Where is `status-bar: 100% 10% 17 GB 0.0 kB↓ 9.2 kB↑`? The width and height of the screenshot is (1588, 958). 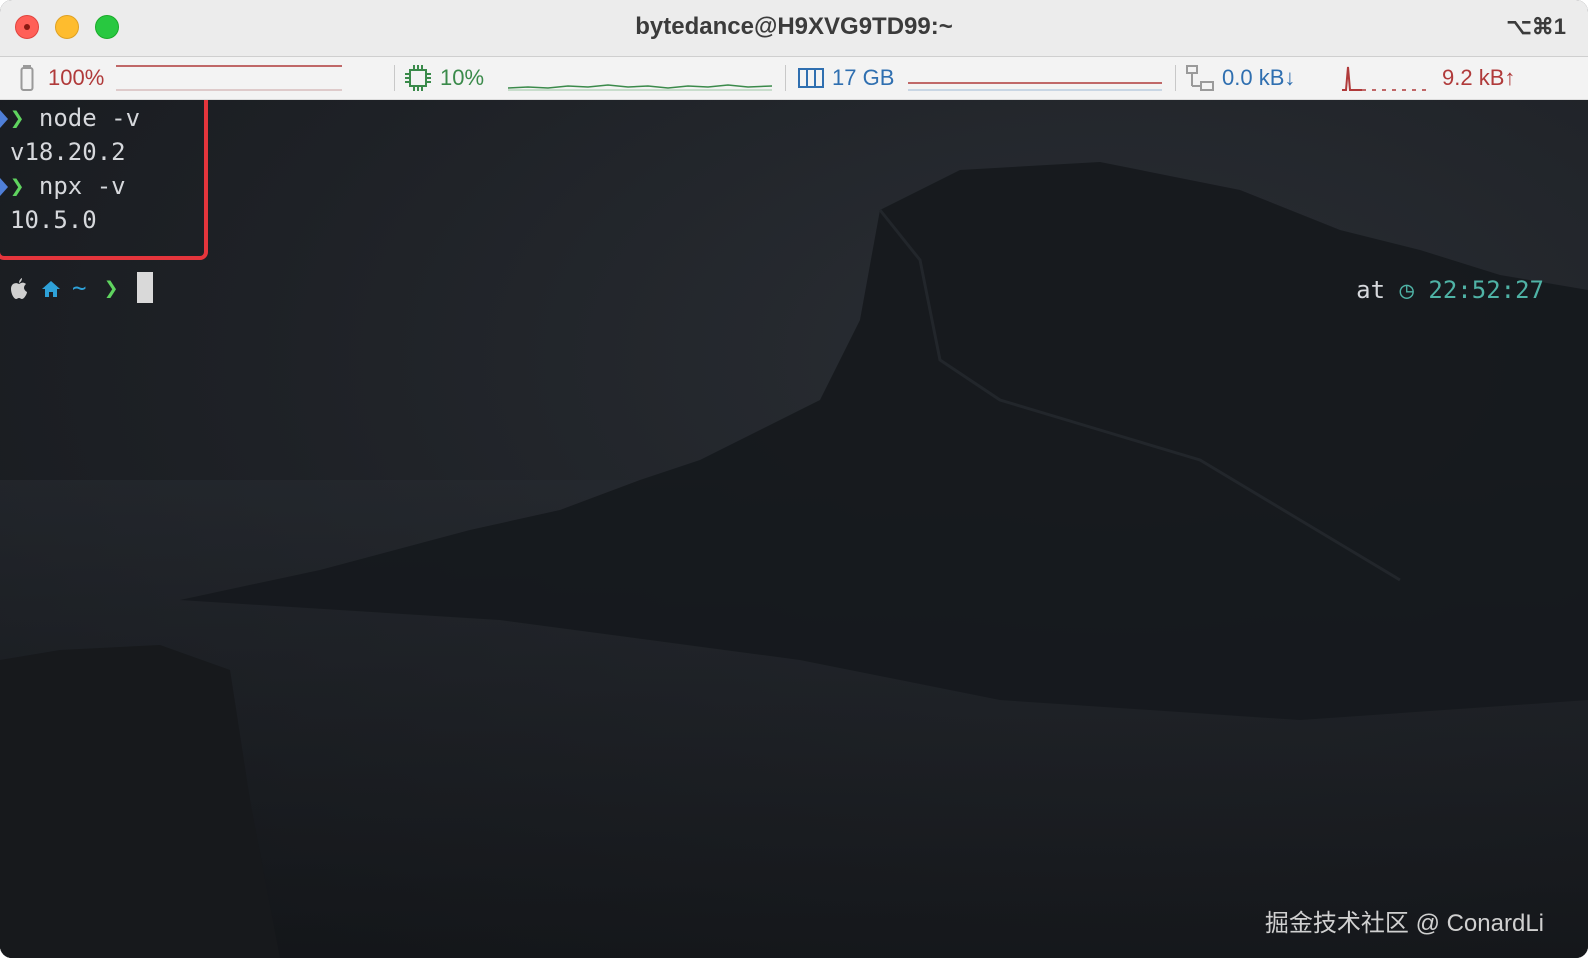 status-bar: 100% 10% 17 GB 0.0 kB↓ 9.2 kB↑ is located at coordinates (794, 78).